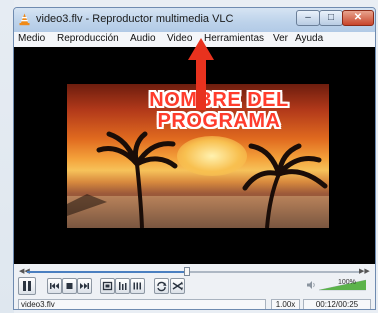 The height and width of the screenshot is (313, 378). What do you see at coordinates (280, 38) in the screenshot?
I see `menu-ver: Ver` at bounding box center [280, 38].